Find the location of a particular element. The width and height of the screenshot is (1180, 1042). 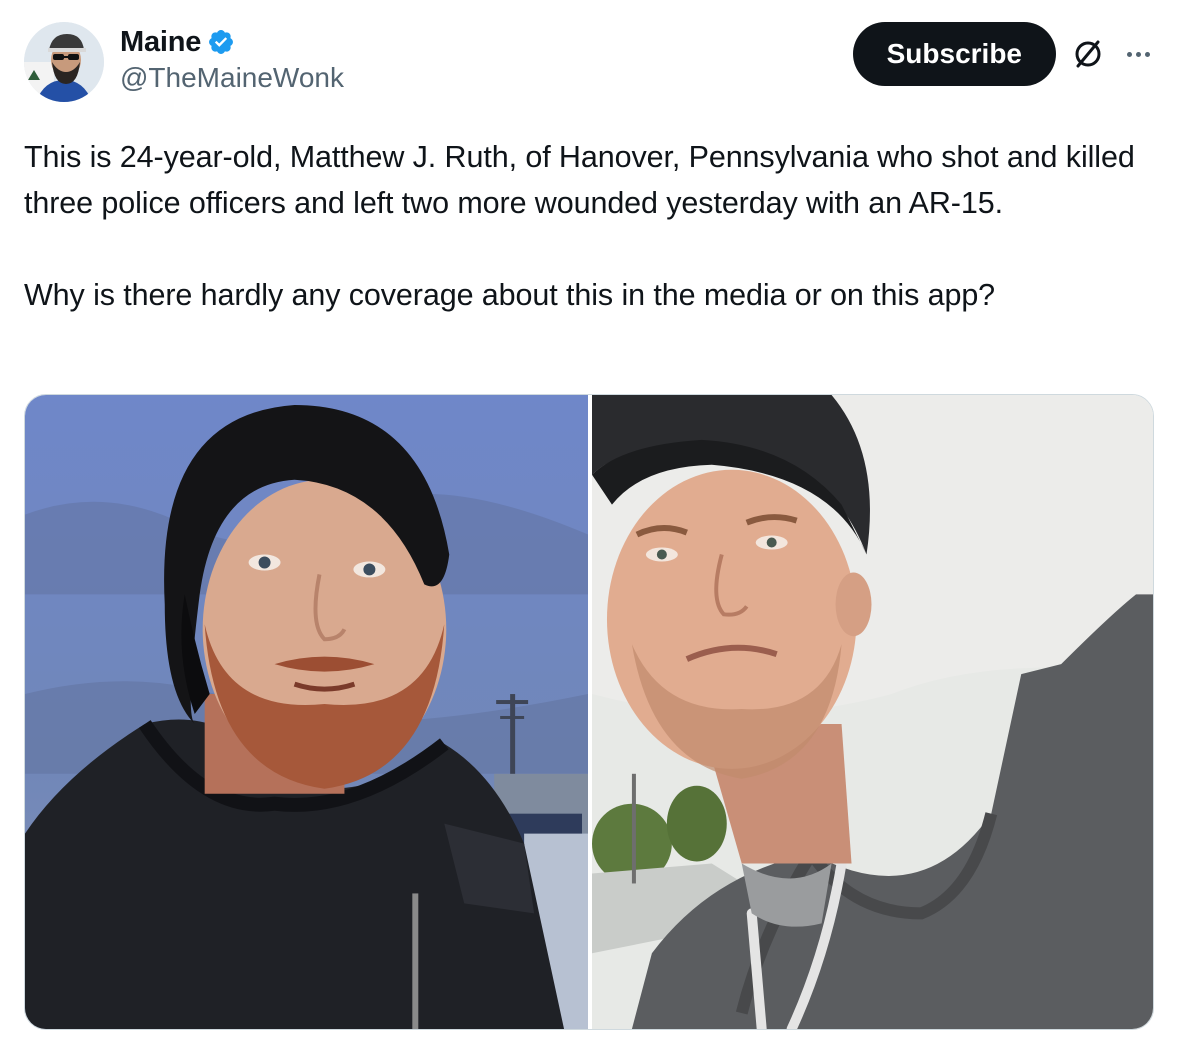

author-info: Maine @TheMaineWonk is located at coordinates (232, 59).